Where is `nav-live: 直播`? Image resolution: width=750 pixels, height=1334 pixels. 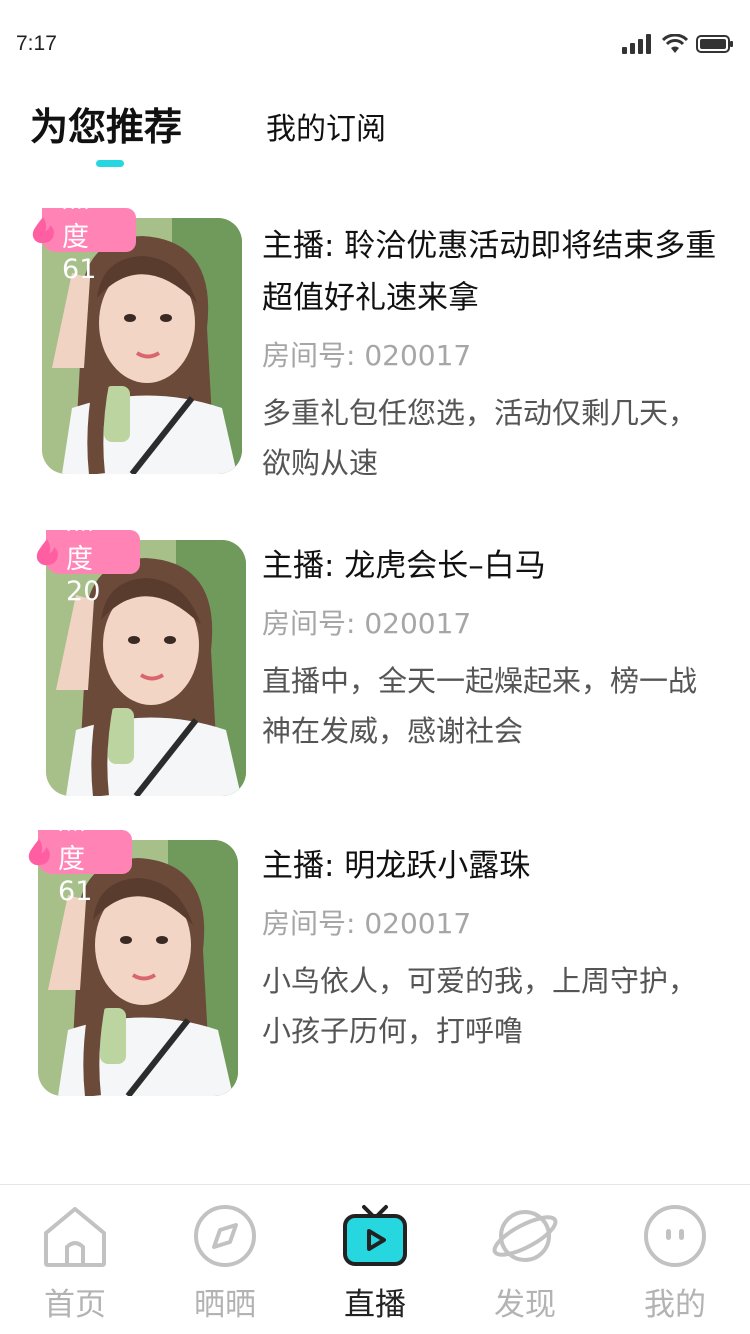
nav-live: 直播 is located at coordinates (375, 1262).